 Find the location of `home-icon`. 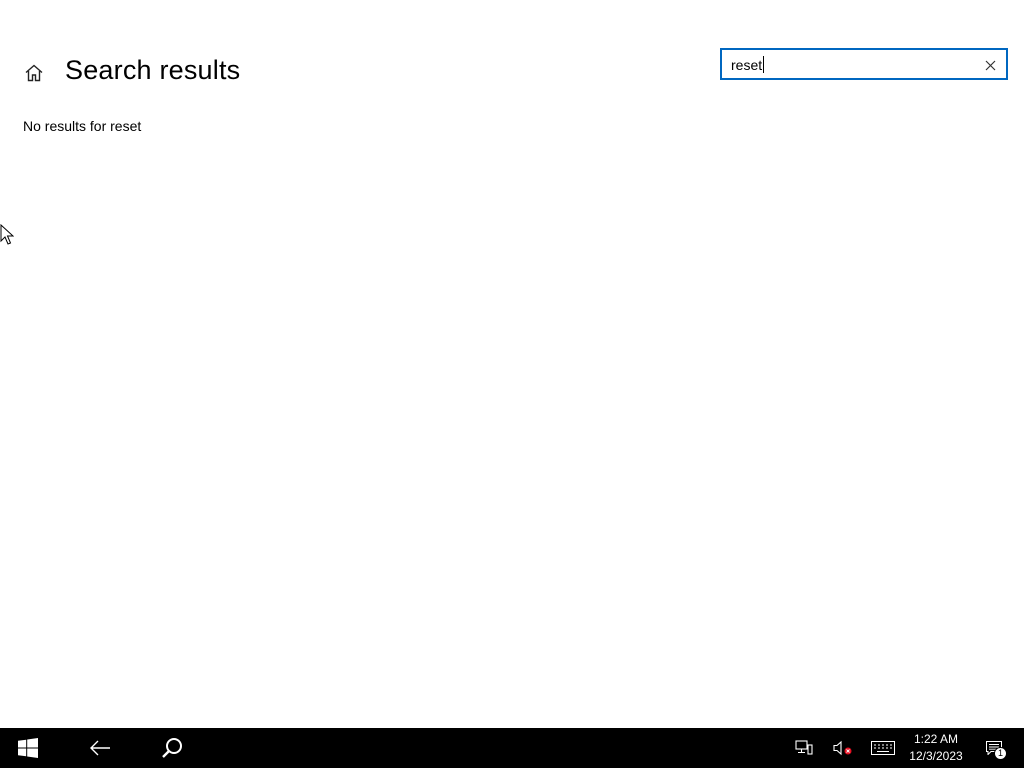

home-icon is located at coordinates (34, 73).